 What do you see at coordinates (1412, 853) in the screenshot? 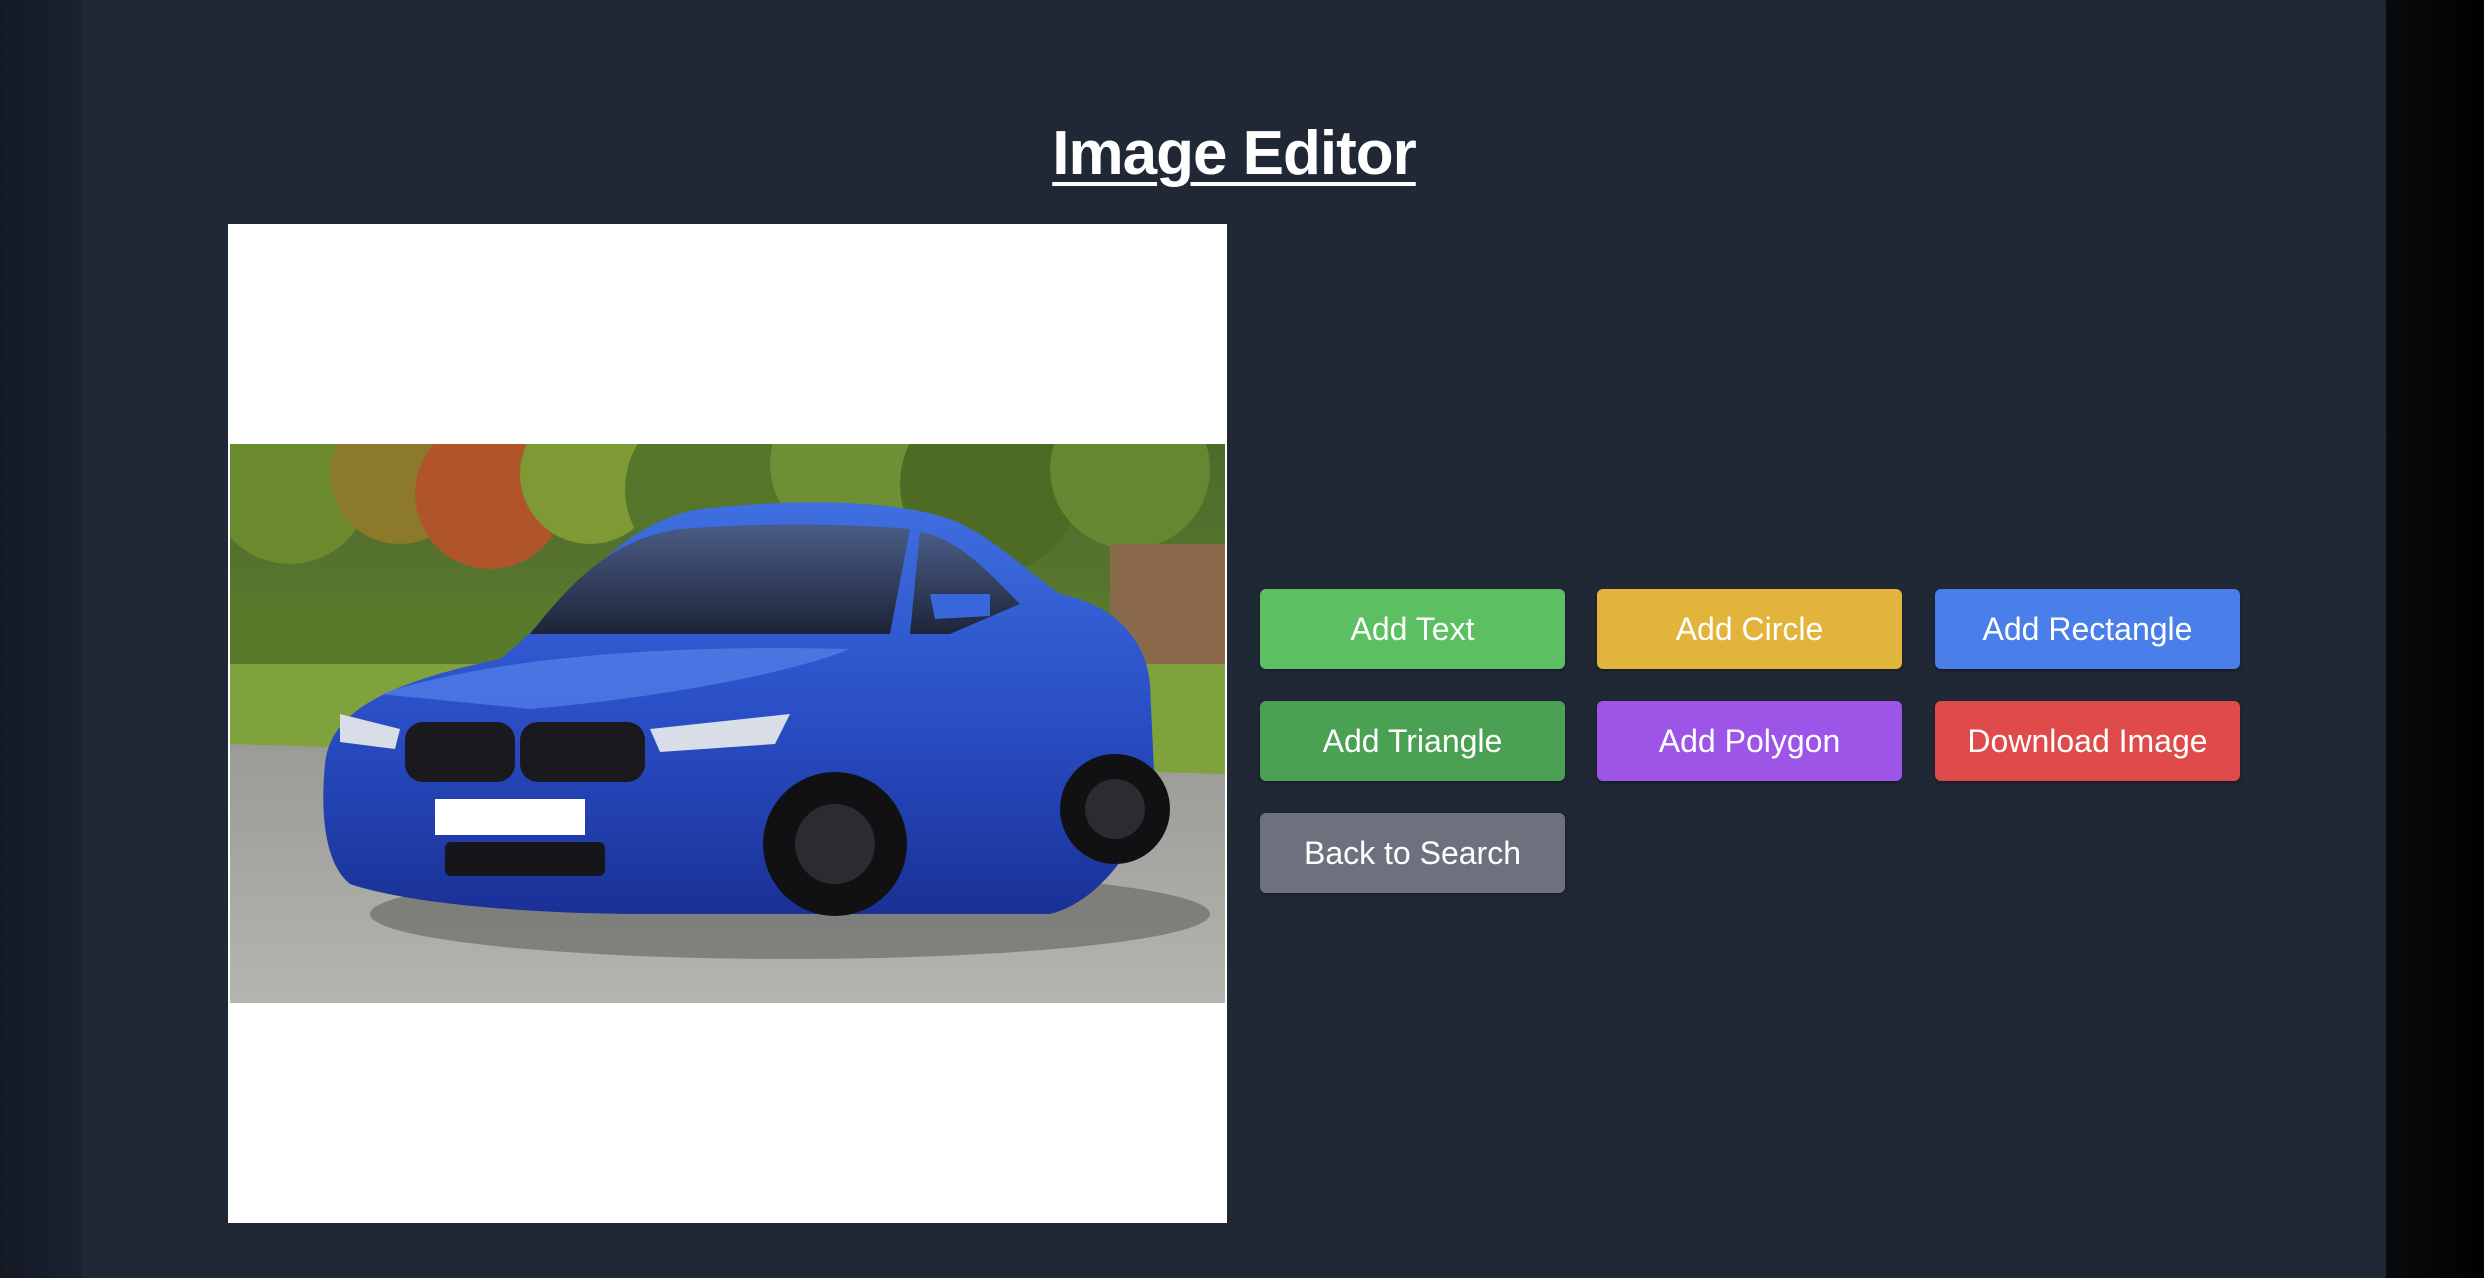
I see `back-to-search-button: Back to Search` at bounding box center [1412, 853].